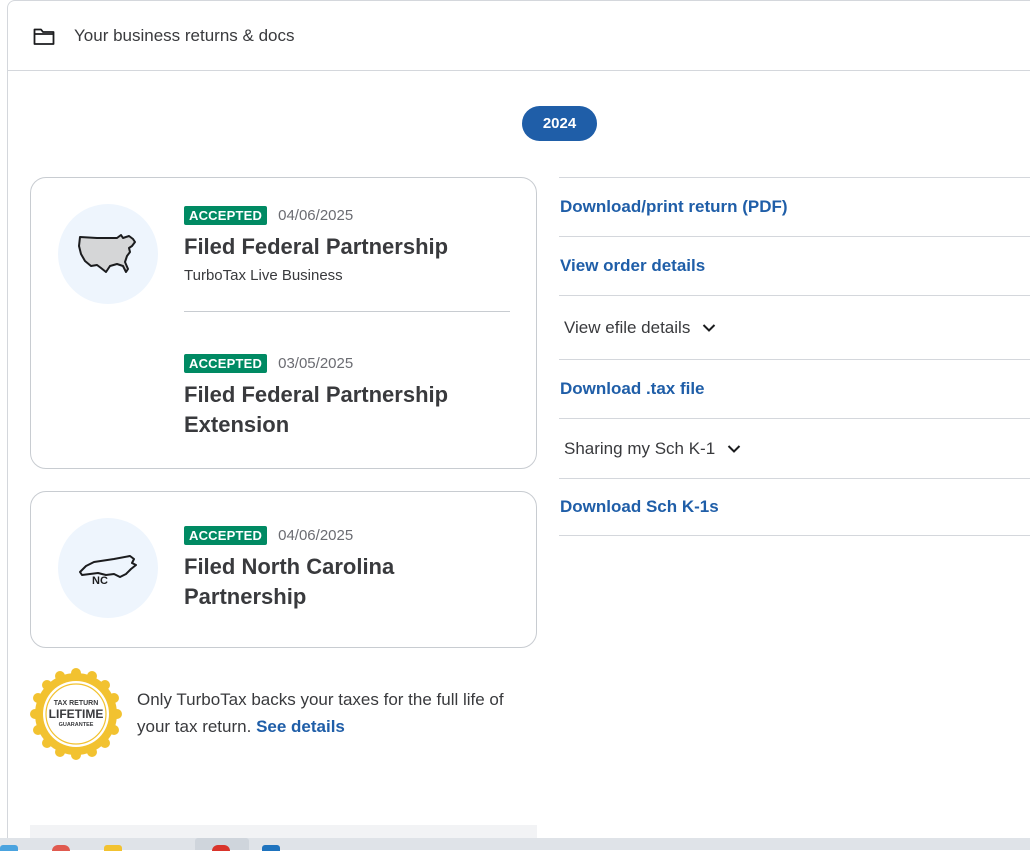 Image resolution: width=1030 pixels, height=851 pixels. What do you see at coordinates (639, 507) in the screenshot?
I see `link-label: Download Sch K-1s` at bounding box center [639, 507].